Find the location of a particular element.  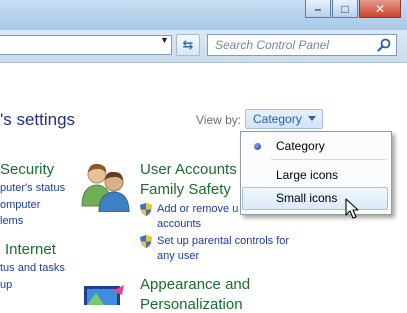

internet-link-status: tus and tasks is located at coordinates (32, 268).